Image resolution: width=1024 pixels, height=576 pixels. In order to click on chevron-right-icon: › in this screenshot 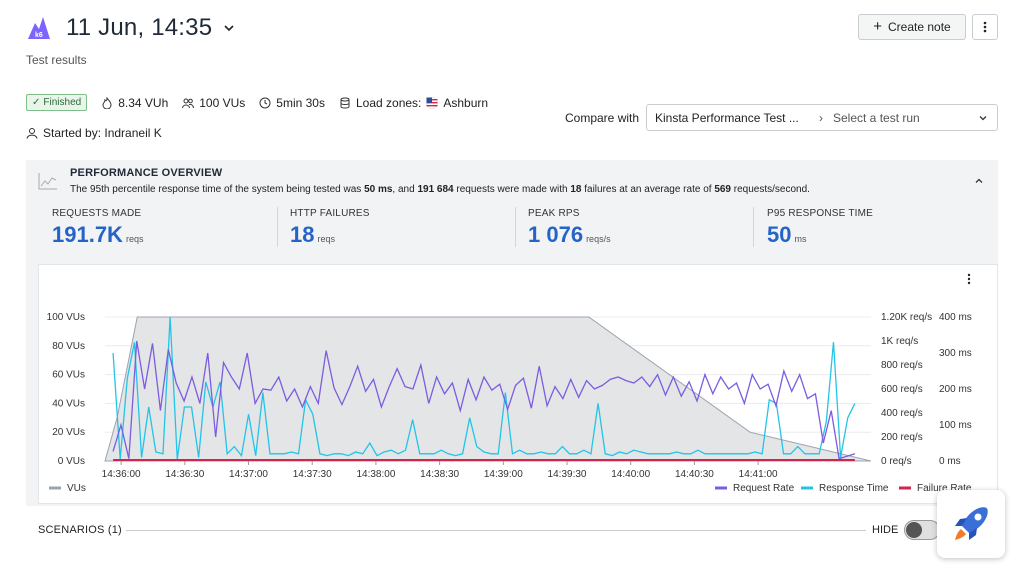, I will do `click(821, 117)`.